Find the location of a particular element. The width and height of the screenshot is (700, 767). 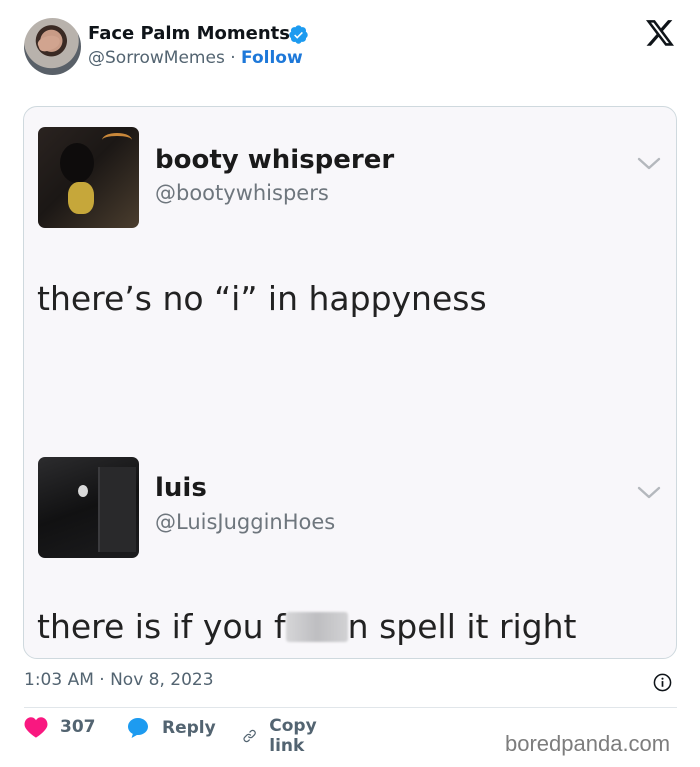

follow-button: Follow is located at coordinates (272, 58).